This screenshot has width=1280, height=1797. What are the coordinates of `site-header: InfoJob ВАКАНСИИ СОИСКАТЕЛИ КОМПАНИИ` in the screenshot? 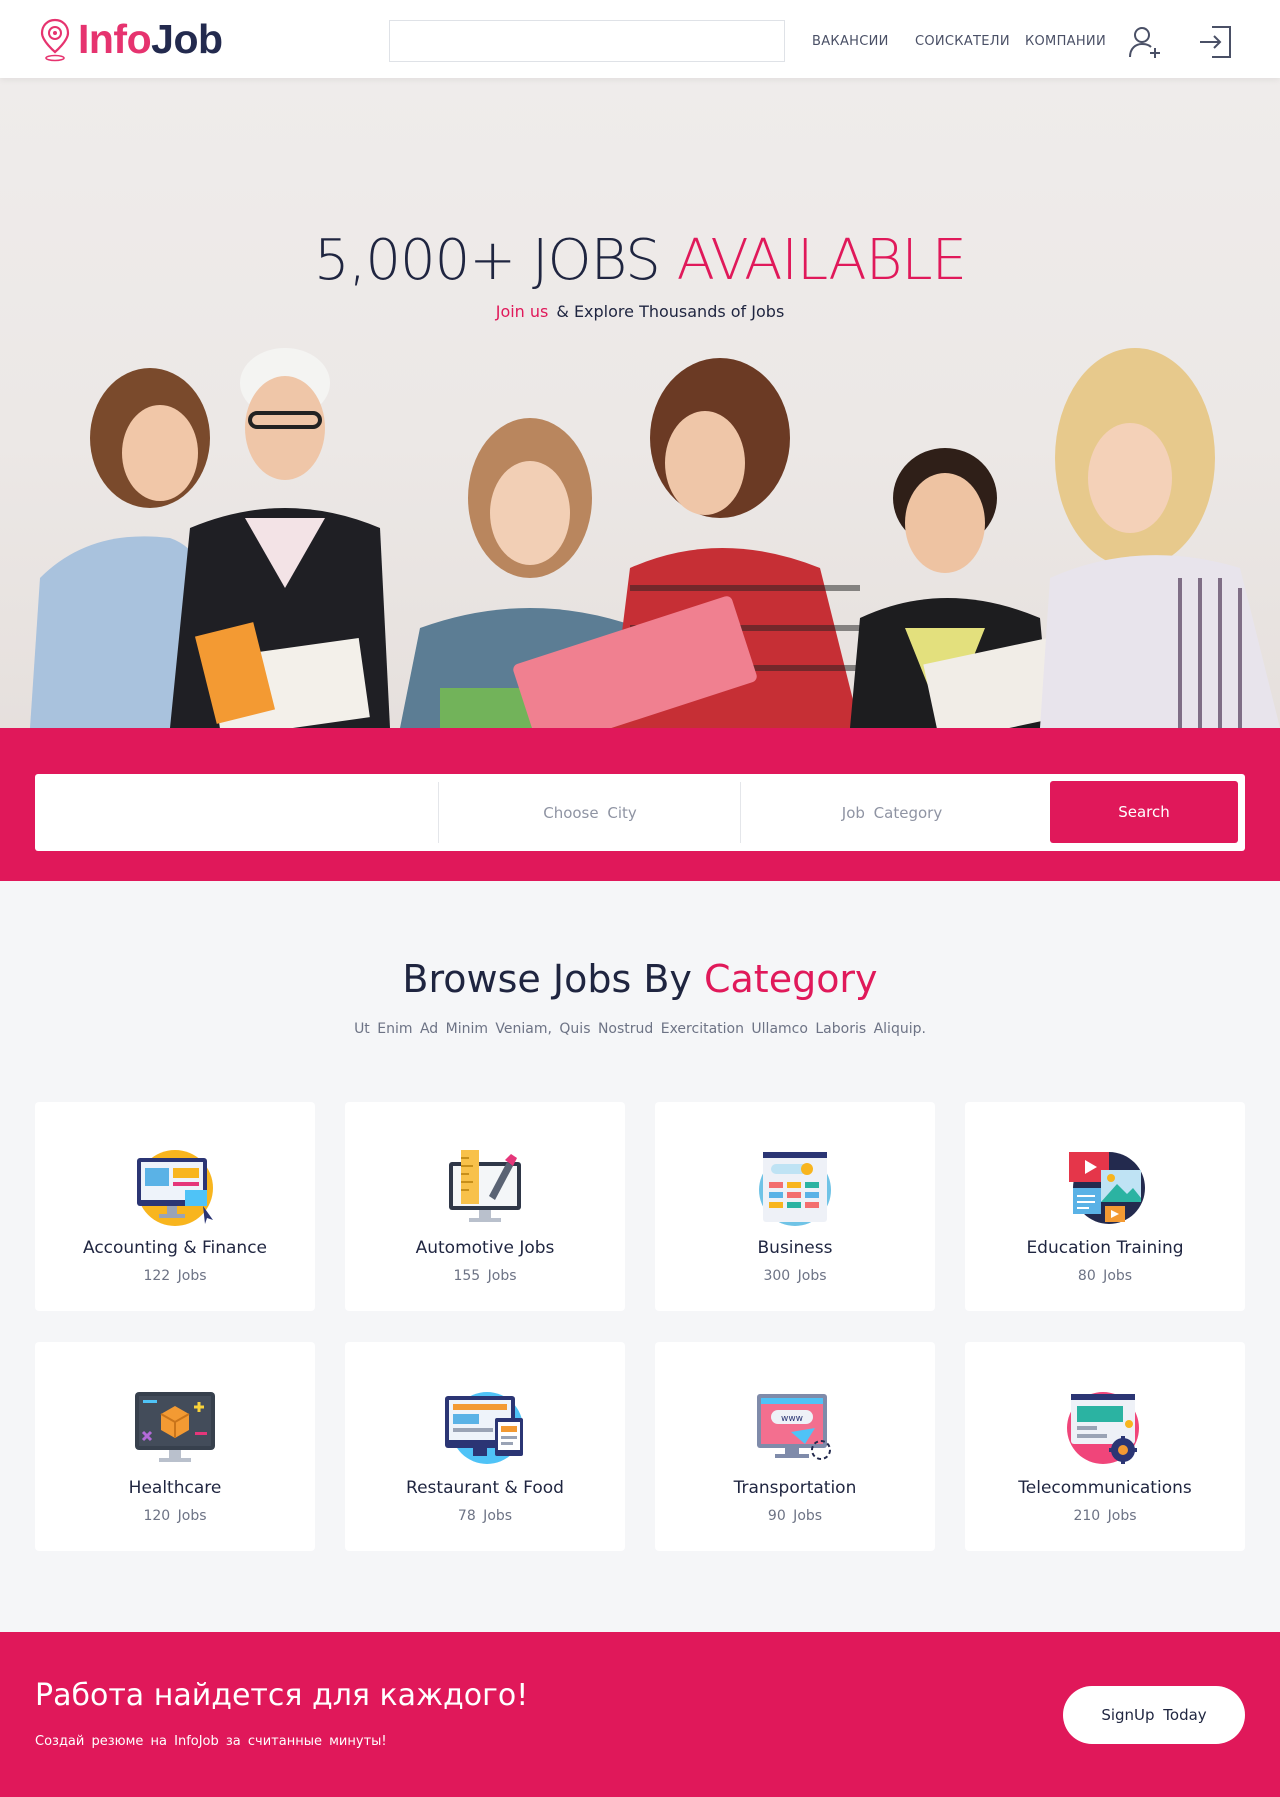 It's located at (640, 39).